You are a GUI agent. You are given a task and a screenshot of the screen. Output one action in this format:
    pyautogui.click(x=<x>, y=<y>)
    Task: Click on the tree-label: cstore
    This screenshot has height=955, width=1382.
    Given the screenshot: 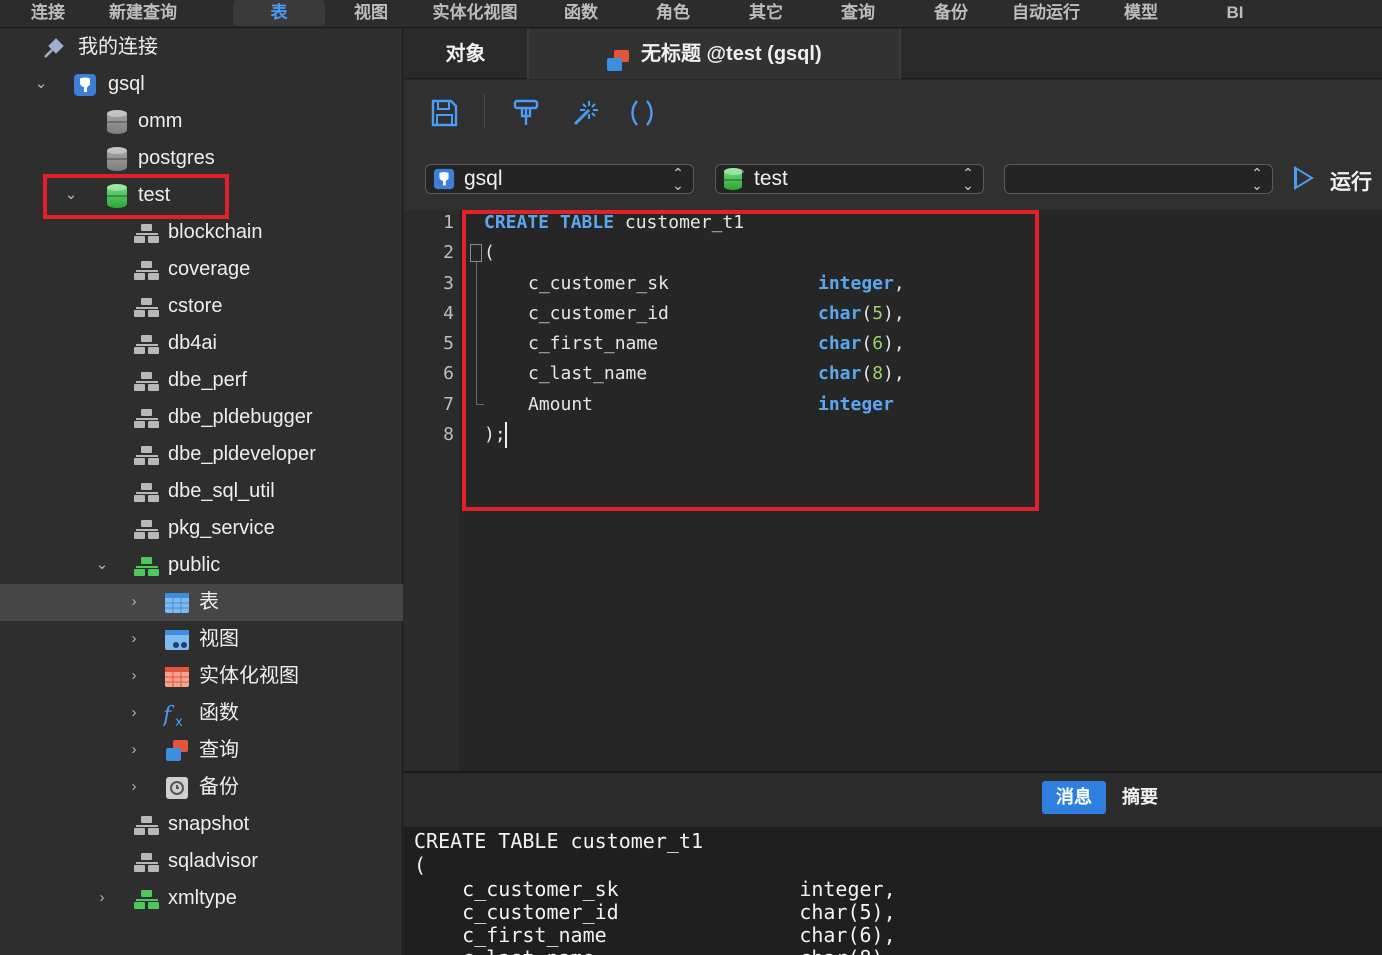 What is the action you would take?
    pyautogui.click(x=195, y=306)
    